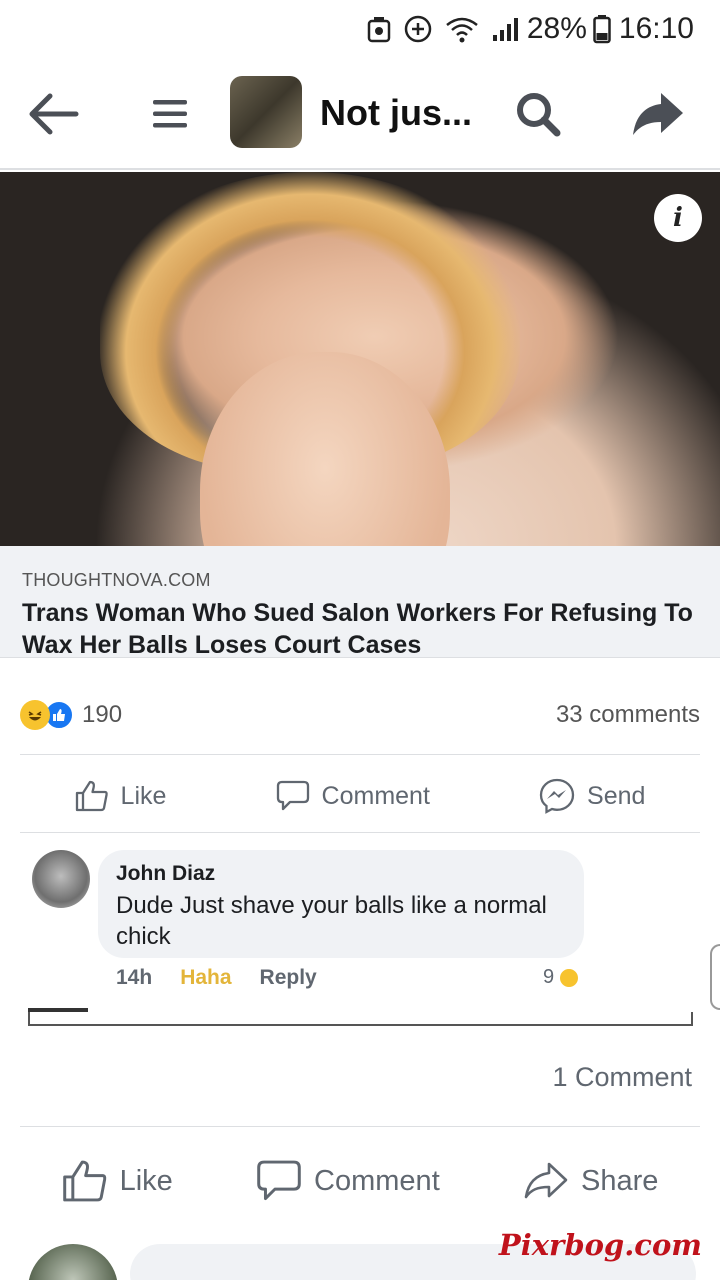 This screenshot has width=720, height=1280. Describe the element at coordinates (557, 796) in the screenshot. I see `messenger-icon` at that location.